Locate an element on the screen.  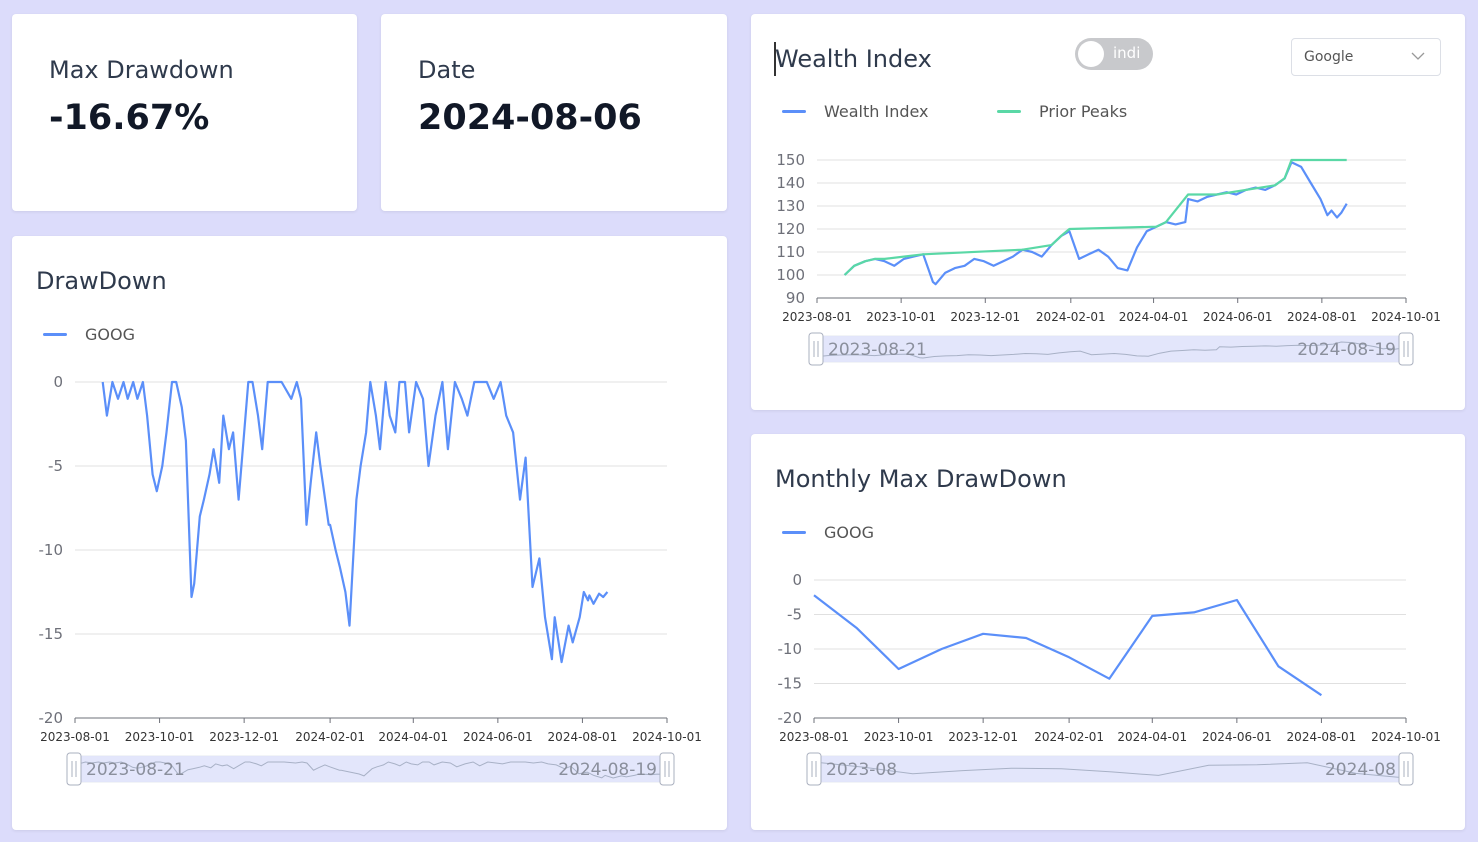
wealth-legend-swatch is located at coordinates (794, 111).